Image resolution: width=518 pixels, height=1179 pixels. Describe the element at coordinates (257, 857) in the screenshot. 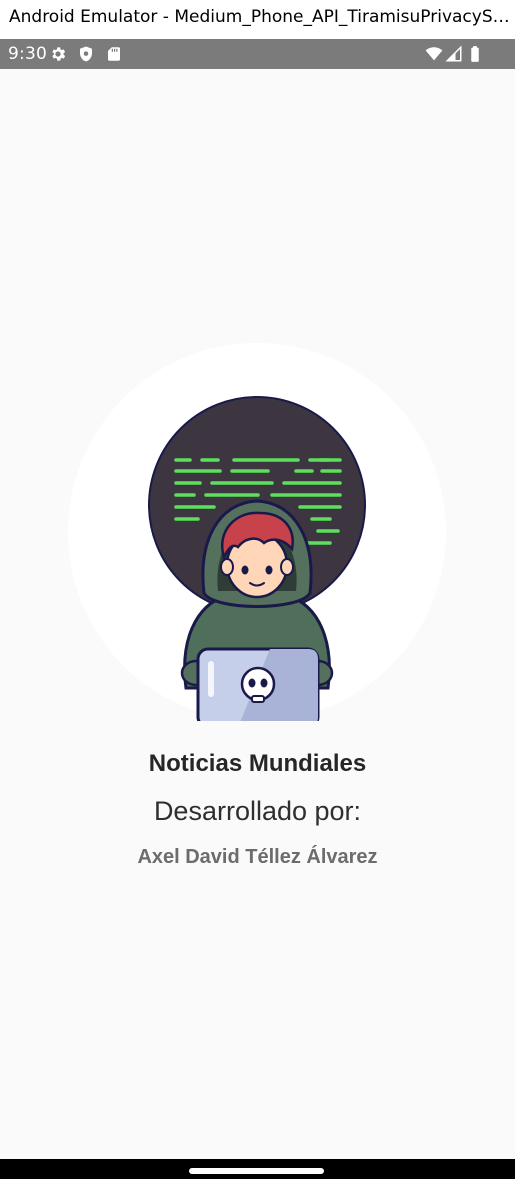

I see `author-name: Axel David Téllez Álvarez` at that location.